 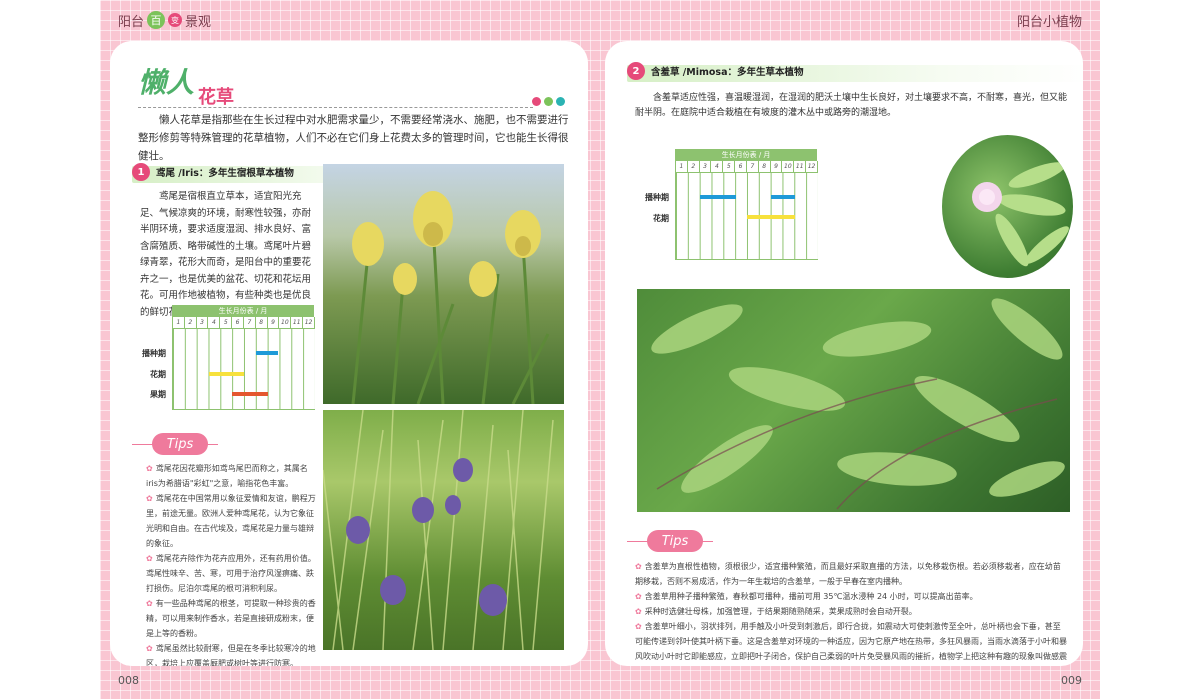 What do you see at coordinates (548, 101) in the screenshot?
I see `title-dots` at bounding box center [548, 101].